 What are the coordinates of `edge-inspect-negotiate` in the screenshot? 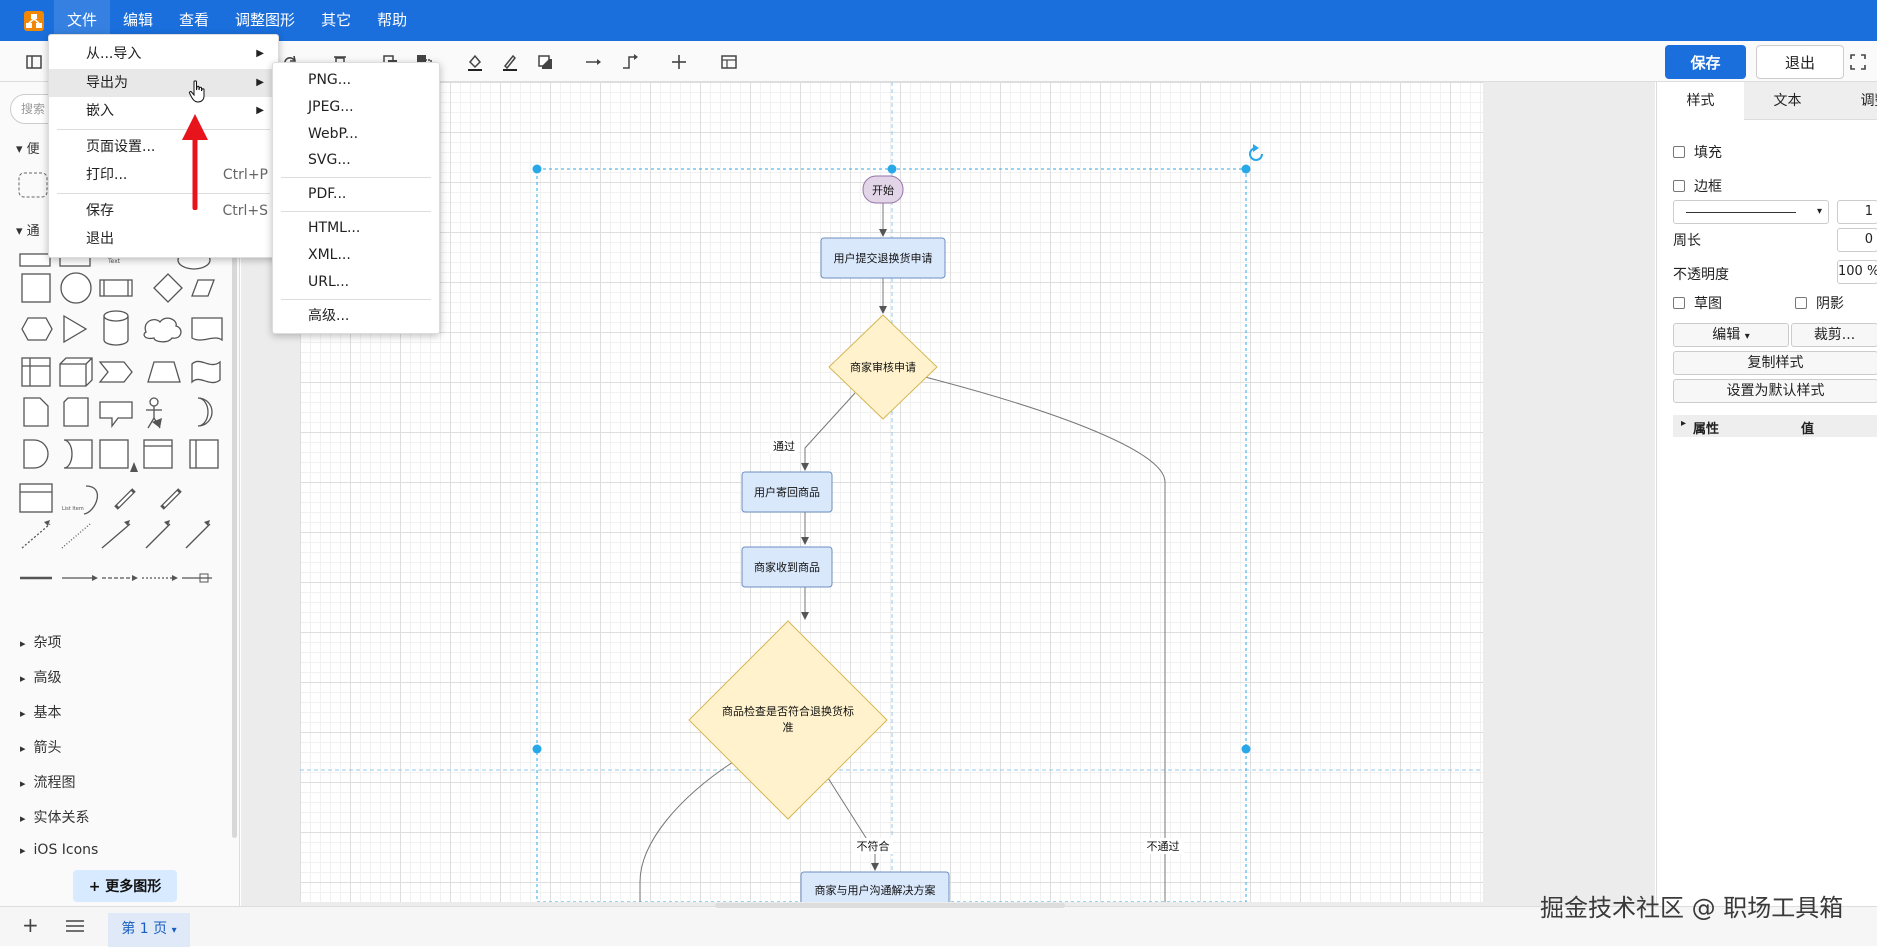 It's located at (853, 824).